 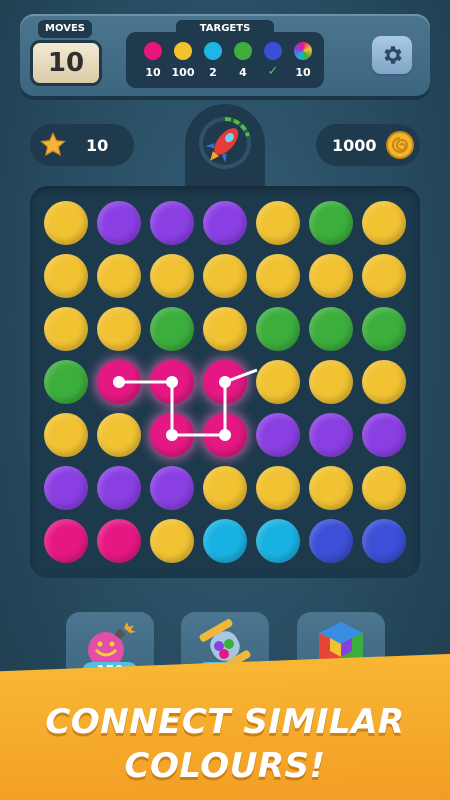 What do you see at coordinates (213, 72) in the screenshot?
I see `target-count: 2` at bounding box center [213, 72].